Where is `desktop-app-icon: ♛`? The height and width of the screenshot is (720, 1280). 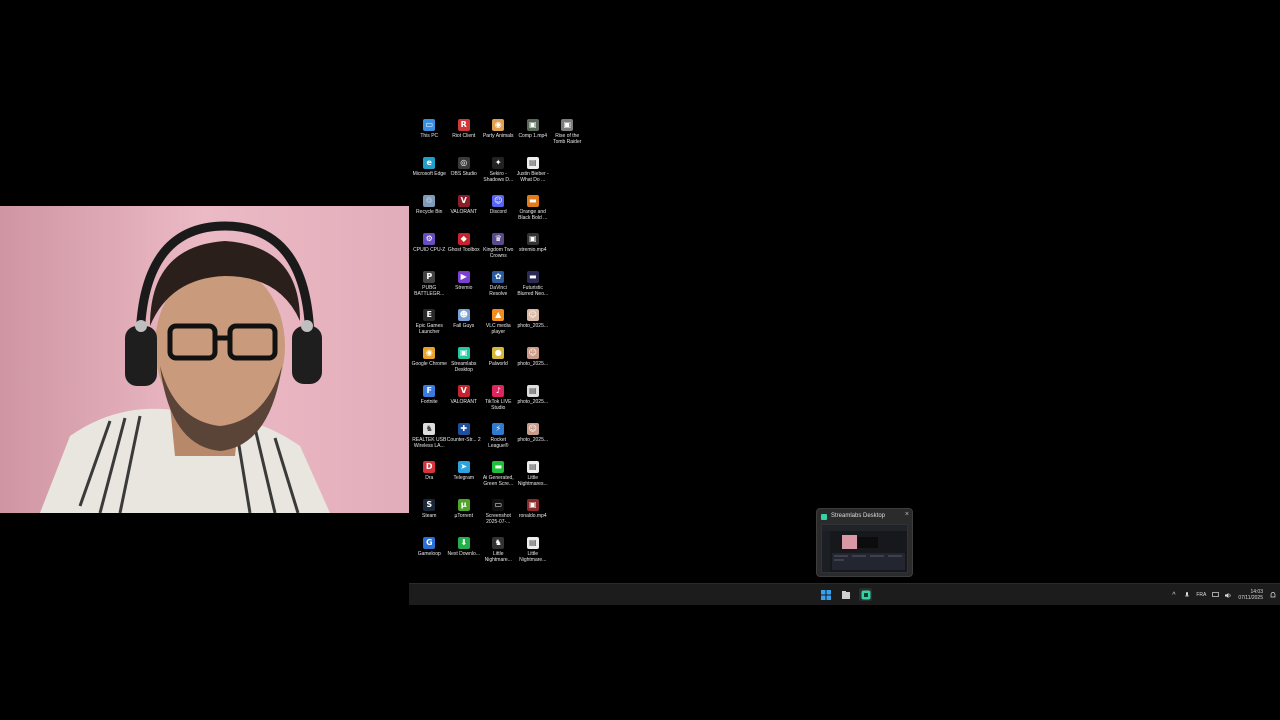 desktop-app-icon: ♛ is located at coordinates (498, 239).